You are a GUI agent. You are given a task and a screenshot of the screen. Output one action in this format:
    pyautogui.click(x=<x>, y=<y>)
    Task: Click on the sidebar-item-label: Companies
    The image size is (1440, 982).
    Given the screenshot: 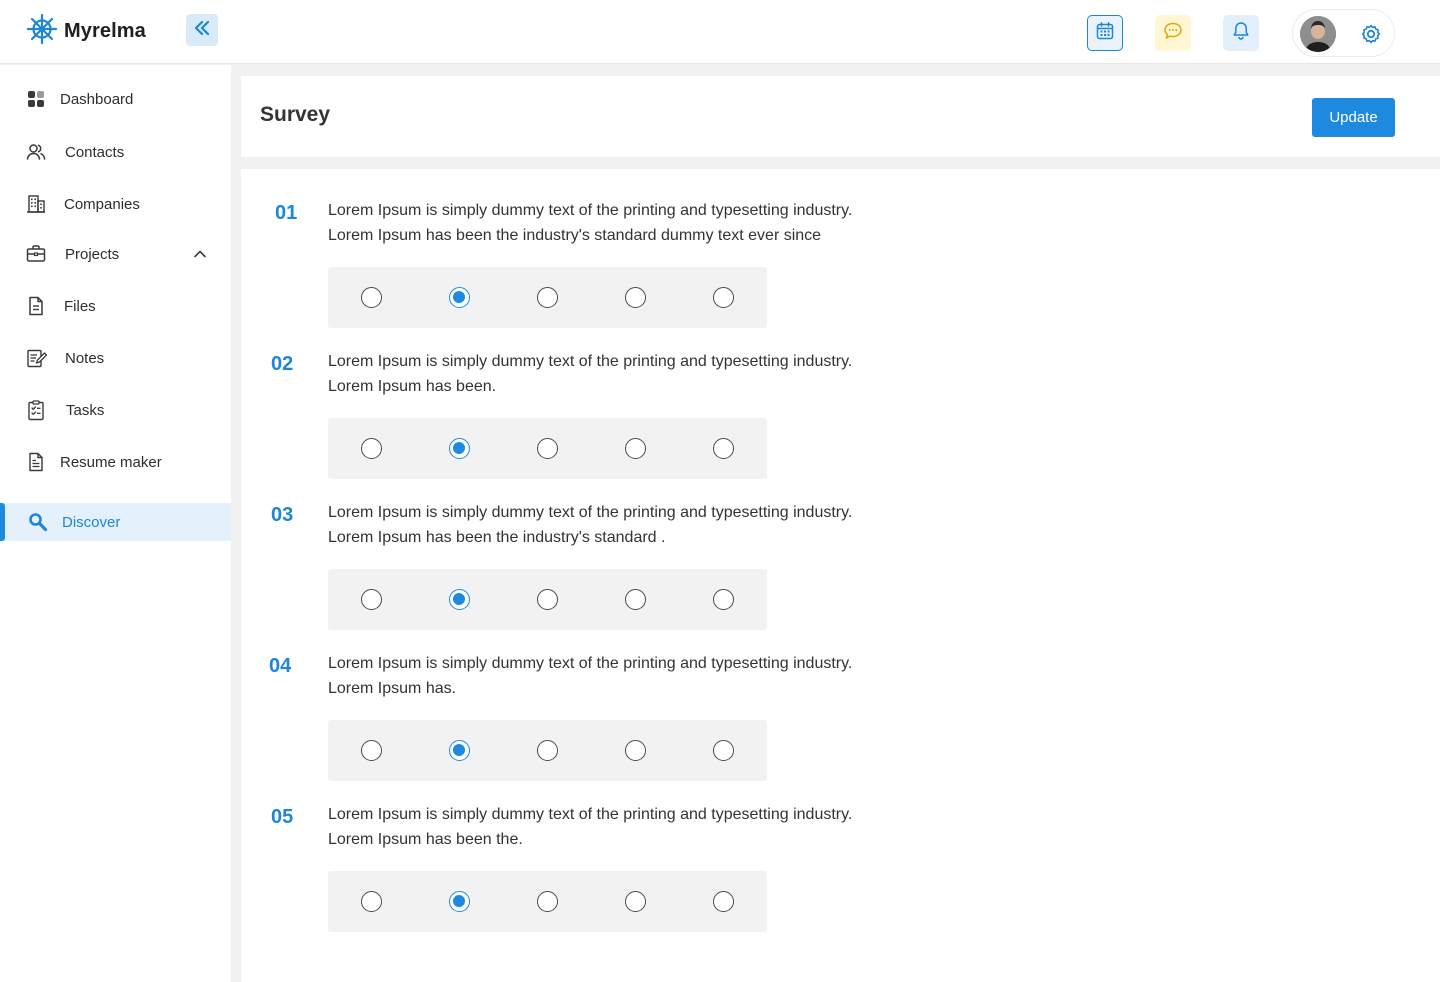 What is the action you would take?
    pyautogui.click(x=102, y=204)
    